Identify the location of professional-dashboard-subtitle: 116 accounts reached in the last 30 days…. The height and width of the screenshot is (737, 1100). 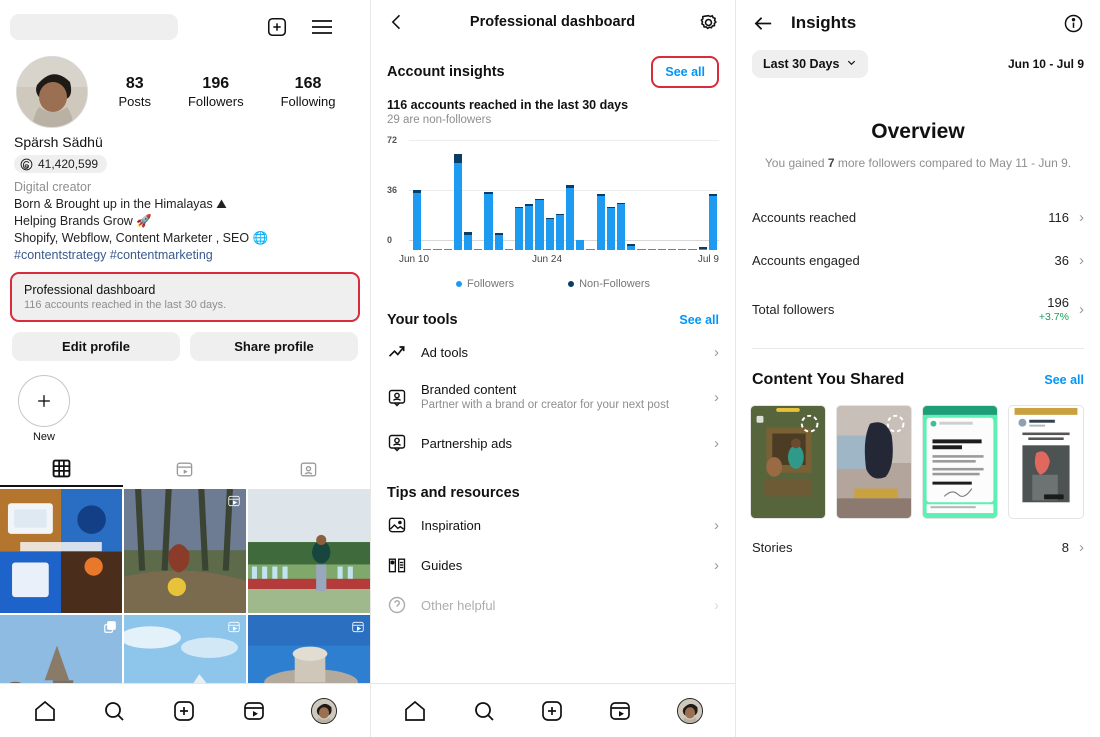
(125, 304).